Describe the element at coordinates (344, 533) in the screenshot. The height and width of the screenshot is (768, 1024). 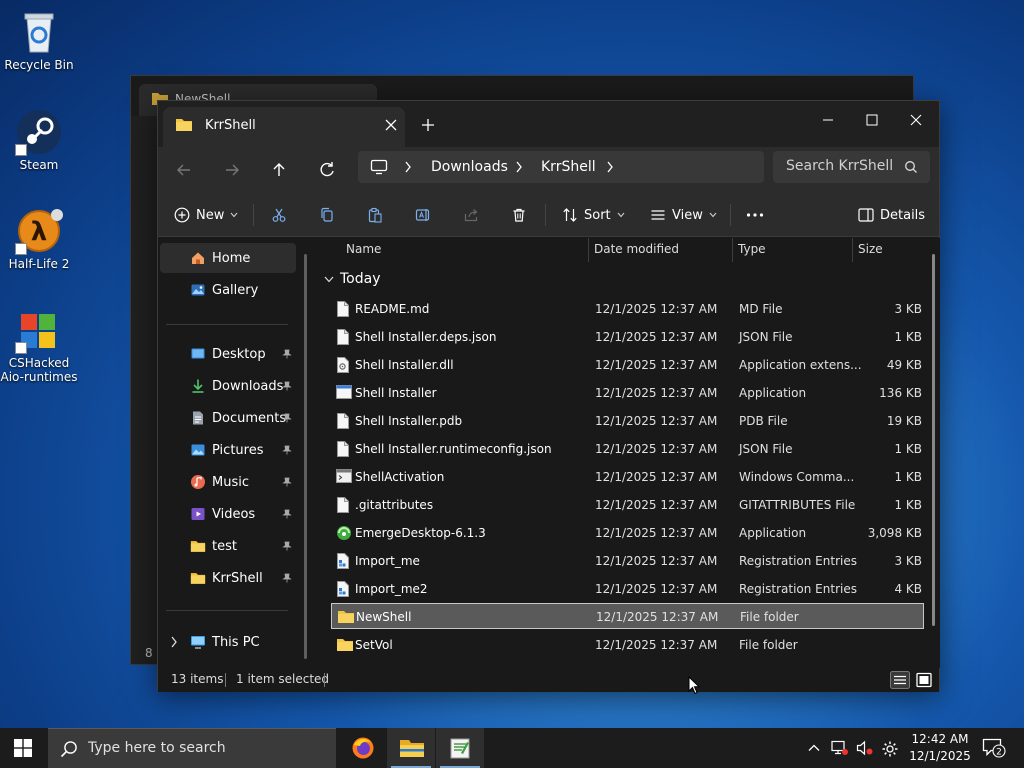
I see `emerge-app-icon` at that location.